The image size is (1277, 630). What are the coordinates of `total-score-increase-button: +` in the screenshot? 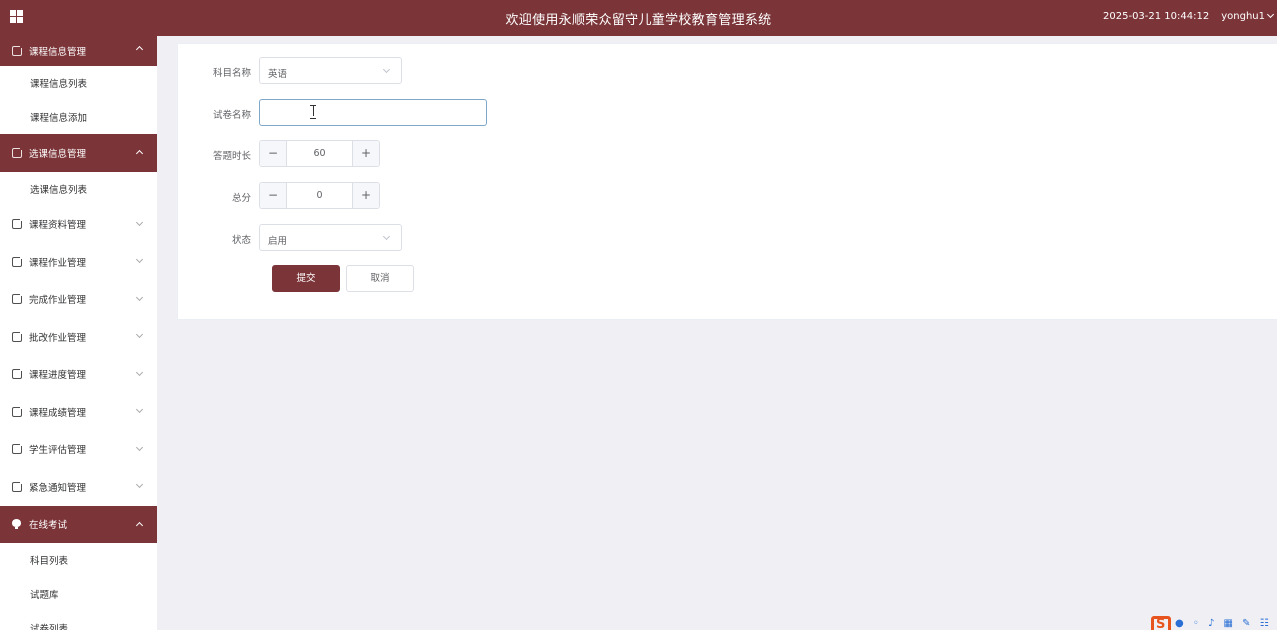 It's located at (365, 195).